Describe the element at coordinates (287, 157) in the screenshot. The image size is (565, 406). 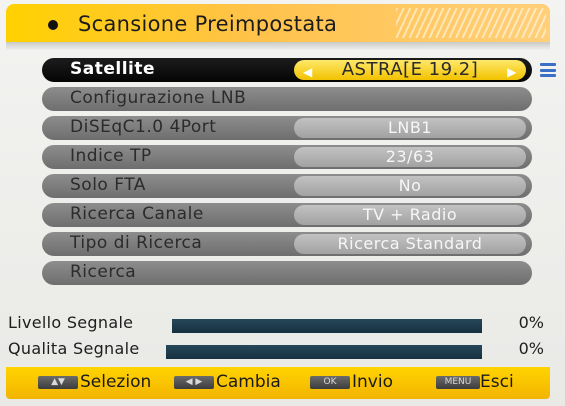
I see `menu-row-indice-tp: Indice TP 23/63` at that location.